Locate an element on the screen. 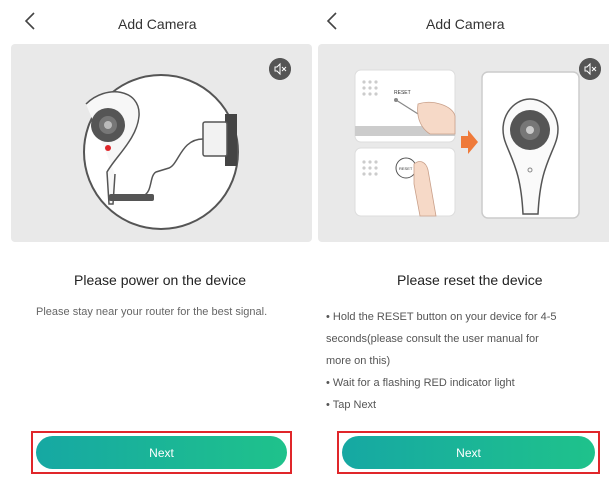  reset-label: RESET is located at coordinates (402, 93).